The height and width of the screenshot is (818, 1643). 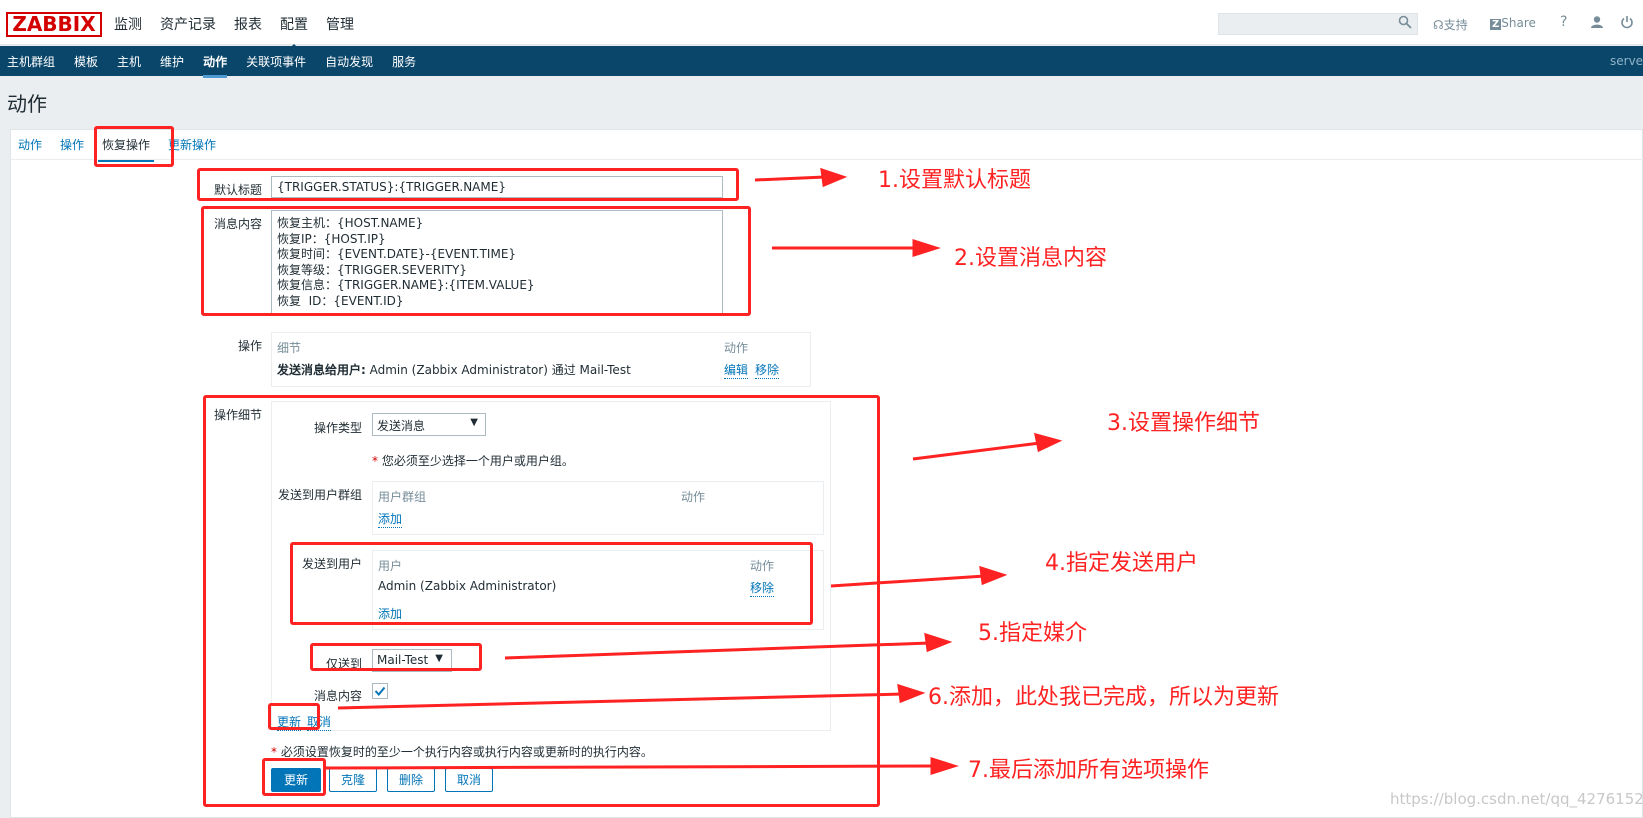 What do you see at coordinates (1103, 697) in the screenshot?
I see `annotation-6: 6.添加，此处我已完成，所以为更新` at bounding box center [1103, 697].